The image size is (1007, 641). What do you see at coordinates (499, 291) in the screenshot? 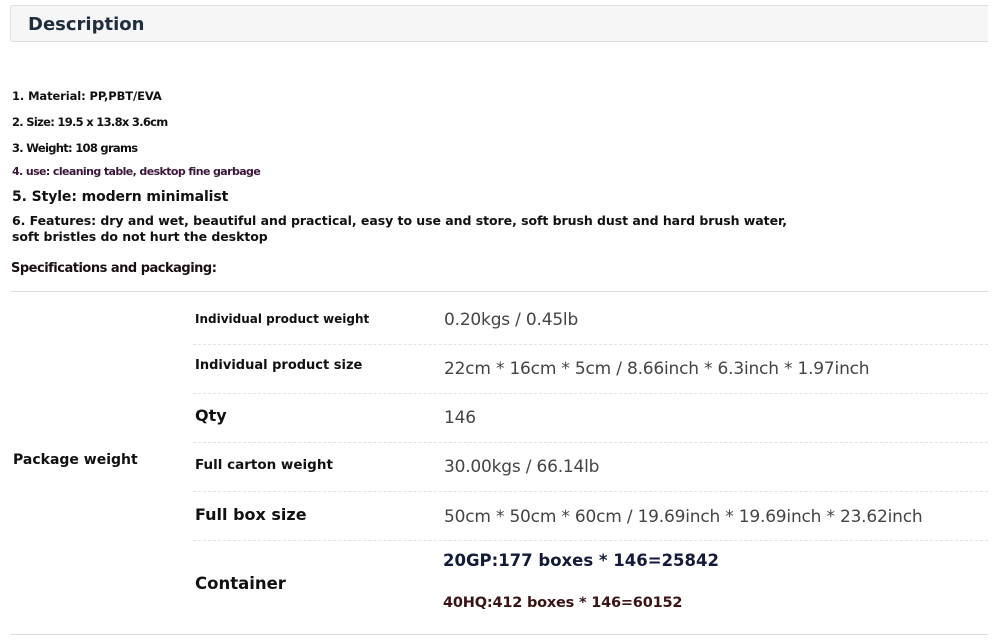
I see `specs-table-top-border` at bounding box center [499, 291].